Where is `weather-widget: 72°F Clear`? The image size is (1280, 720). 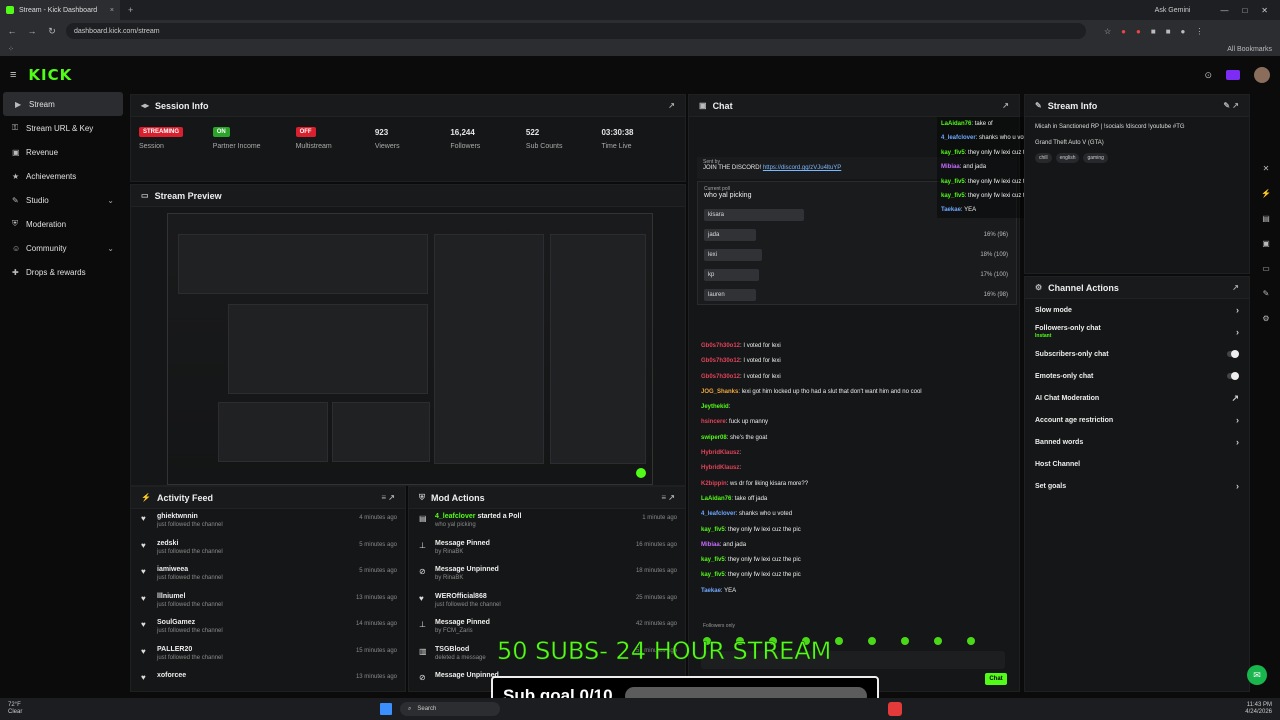 weather-widget: 72°F Clear is located at coordinates (15, 709).